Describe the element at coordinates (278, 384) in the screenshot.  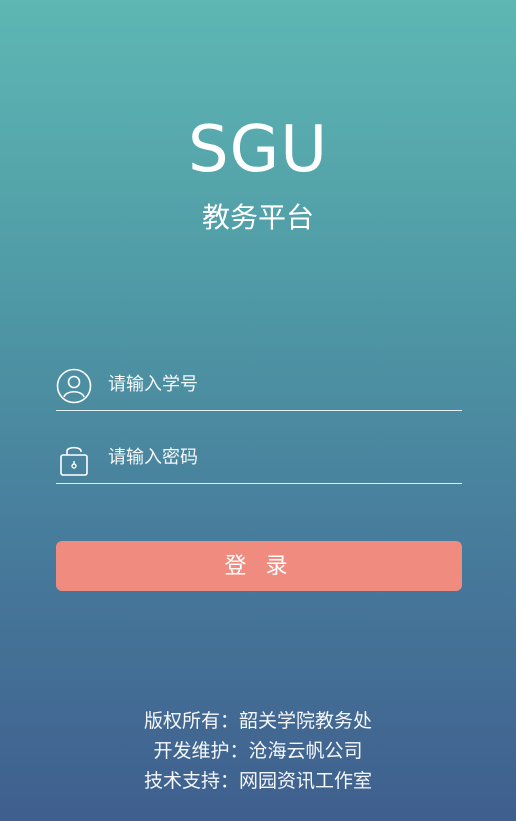
I see `student-id-input` at that location.